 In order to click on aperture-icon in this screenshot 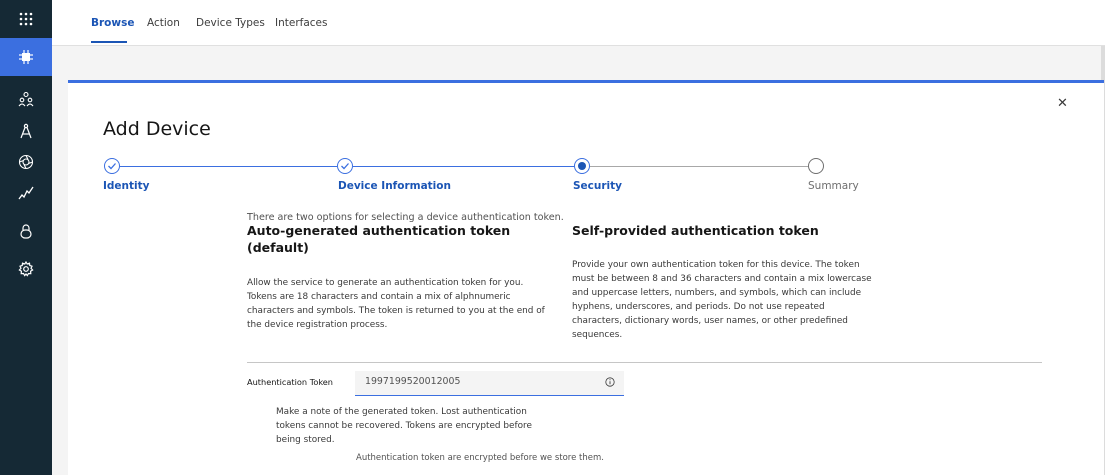, I will do `click(26, 162)`.